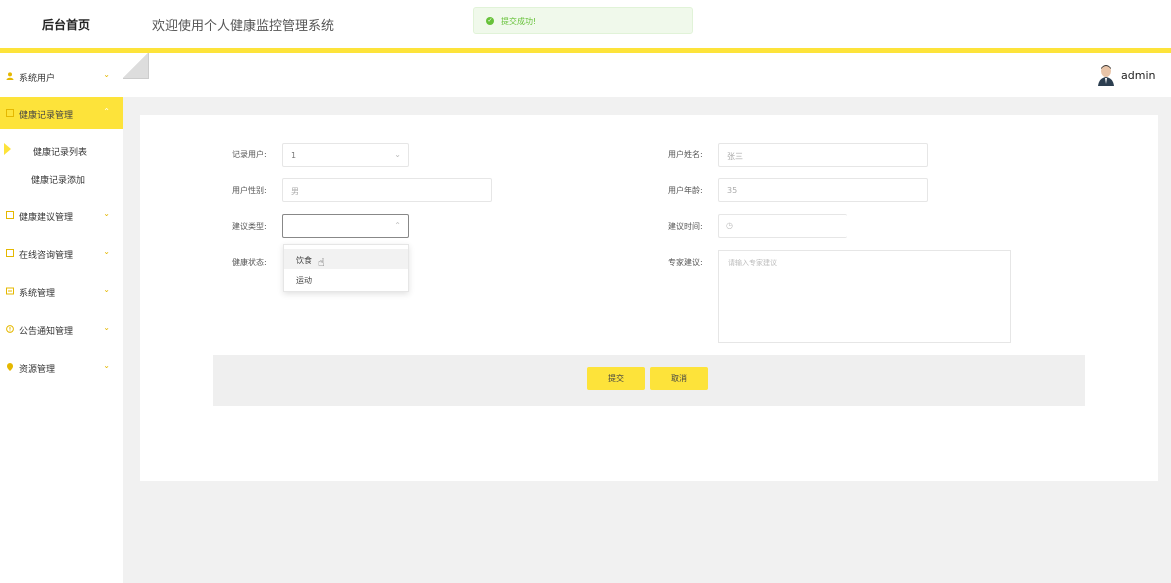  What do you see at coordinates (864, 296) in the screenshot?
I see `expert-advice-textarea: 请输入专家建议` at bounding box center [864, 296].